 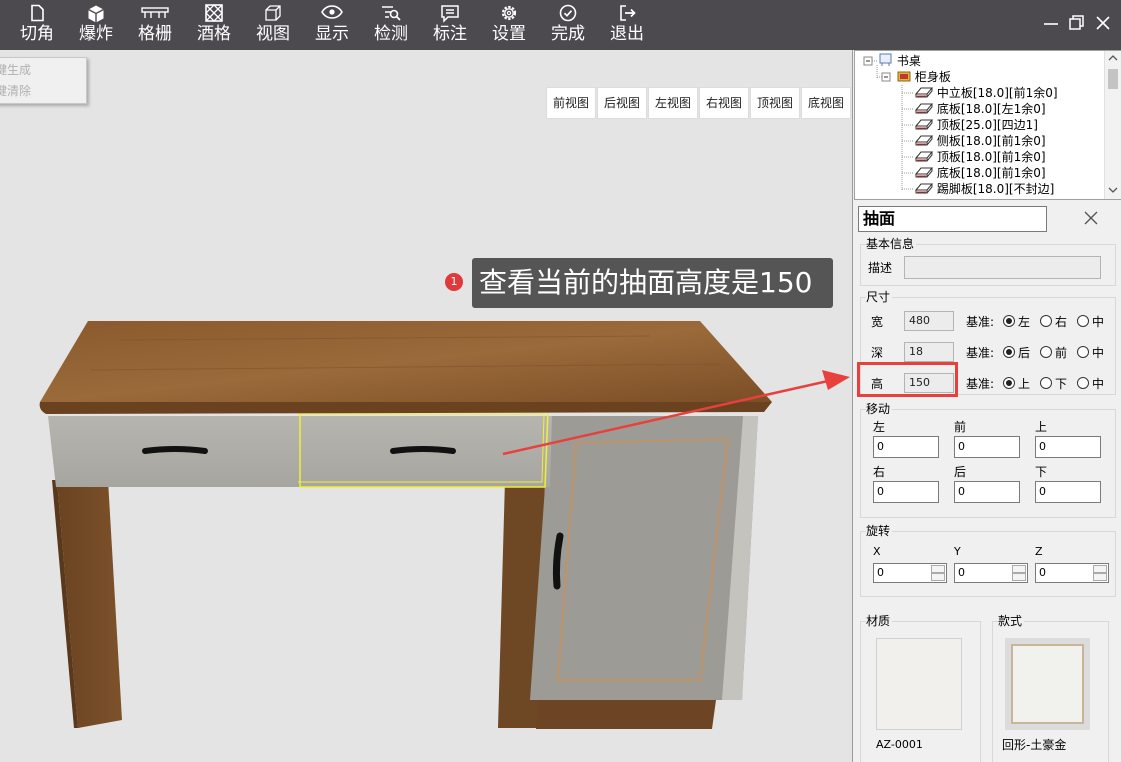 I want to click on tree-root: 书桌, so click(x=900, y=61).